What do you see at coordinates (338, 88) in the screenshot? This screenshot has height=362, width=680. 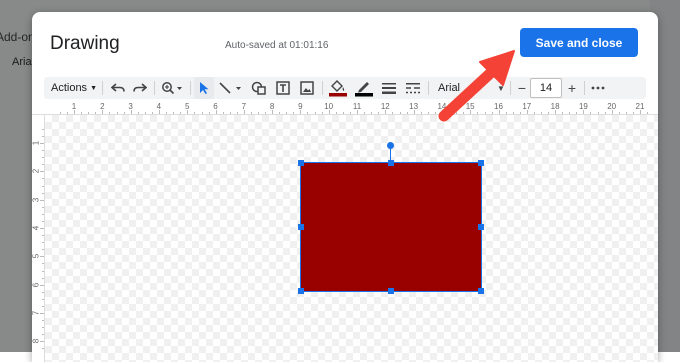 I see `fill-color-icon` at bounding box center [338, 88].